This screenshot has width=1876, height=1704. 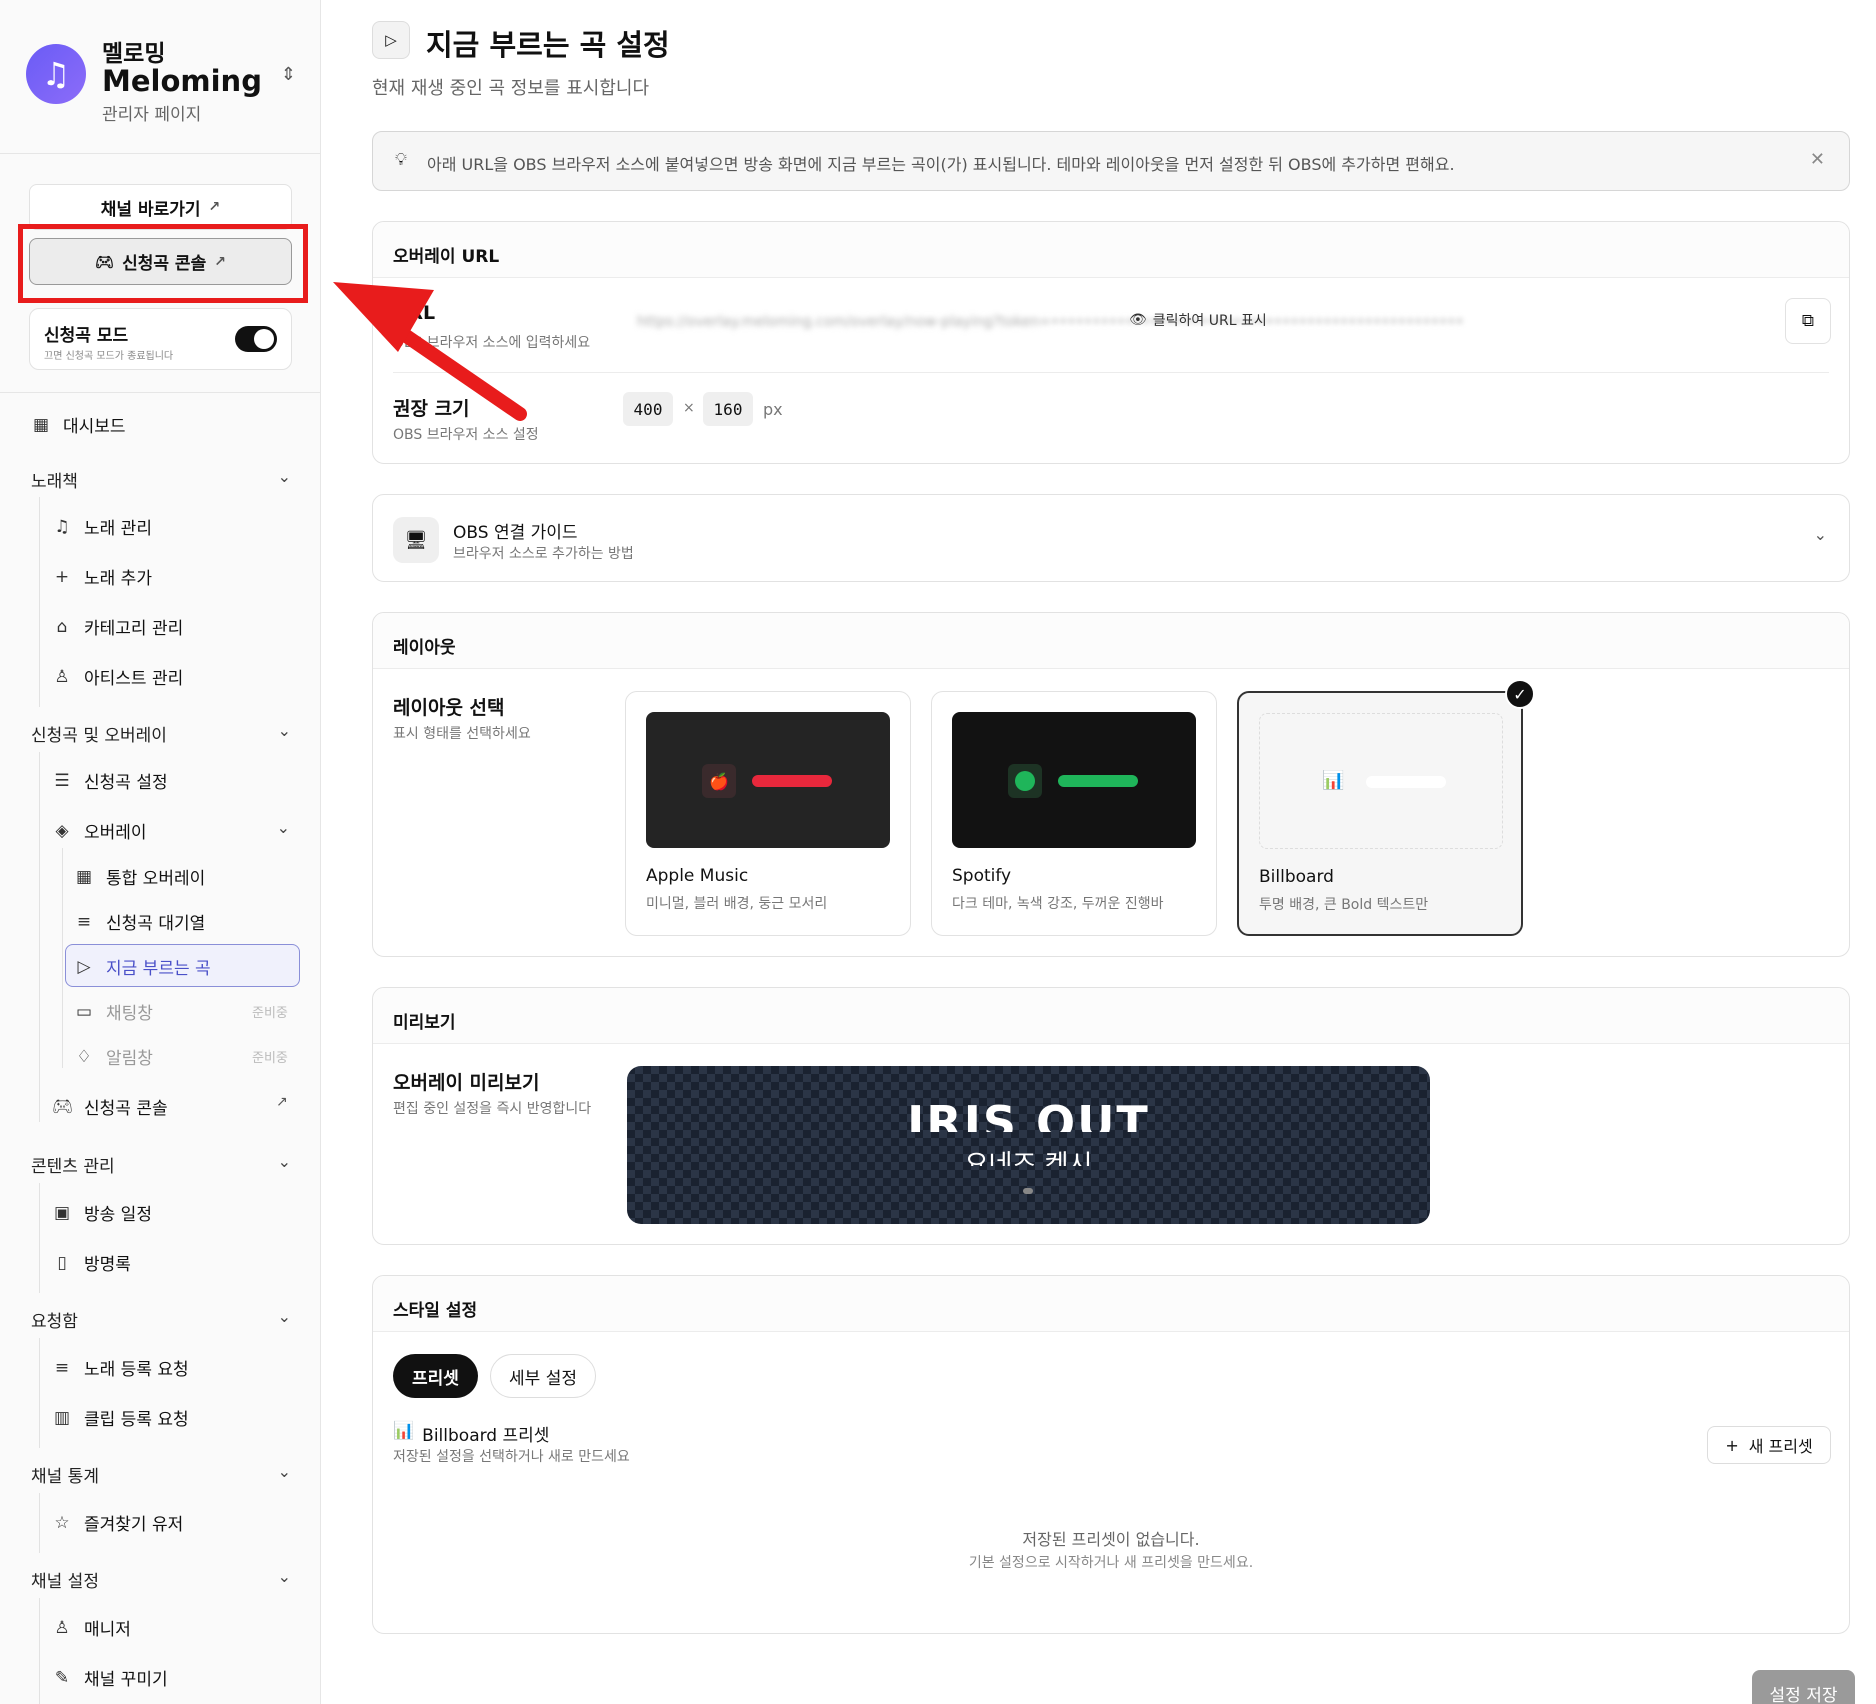 What do you see at coordinates (182, 81) in the screenshot?
I see `brand-name-en: Meloming` at bounding box center [182, 81].